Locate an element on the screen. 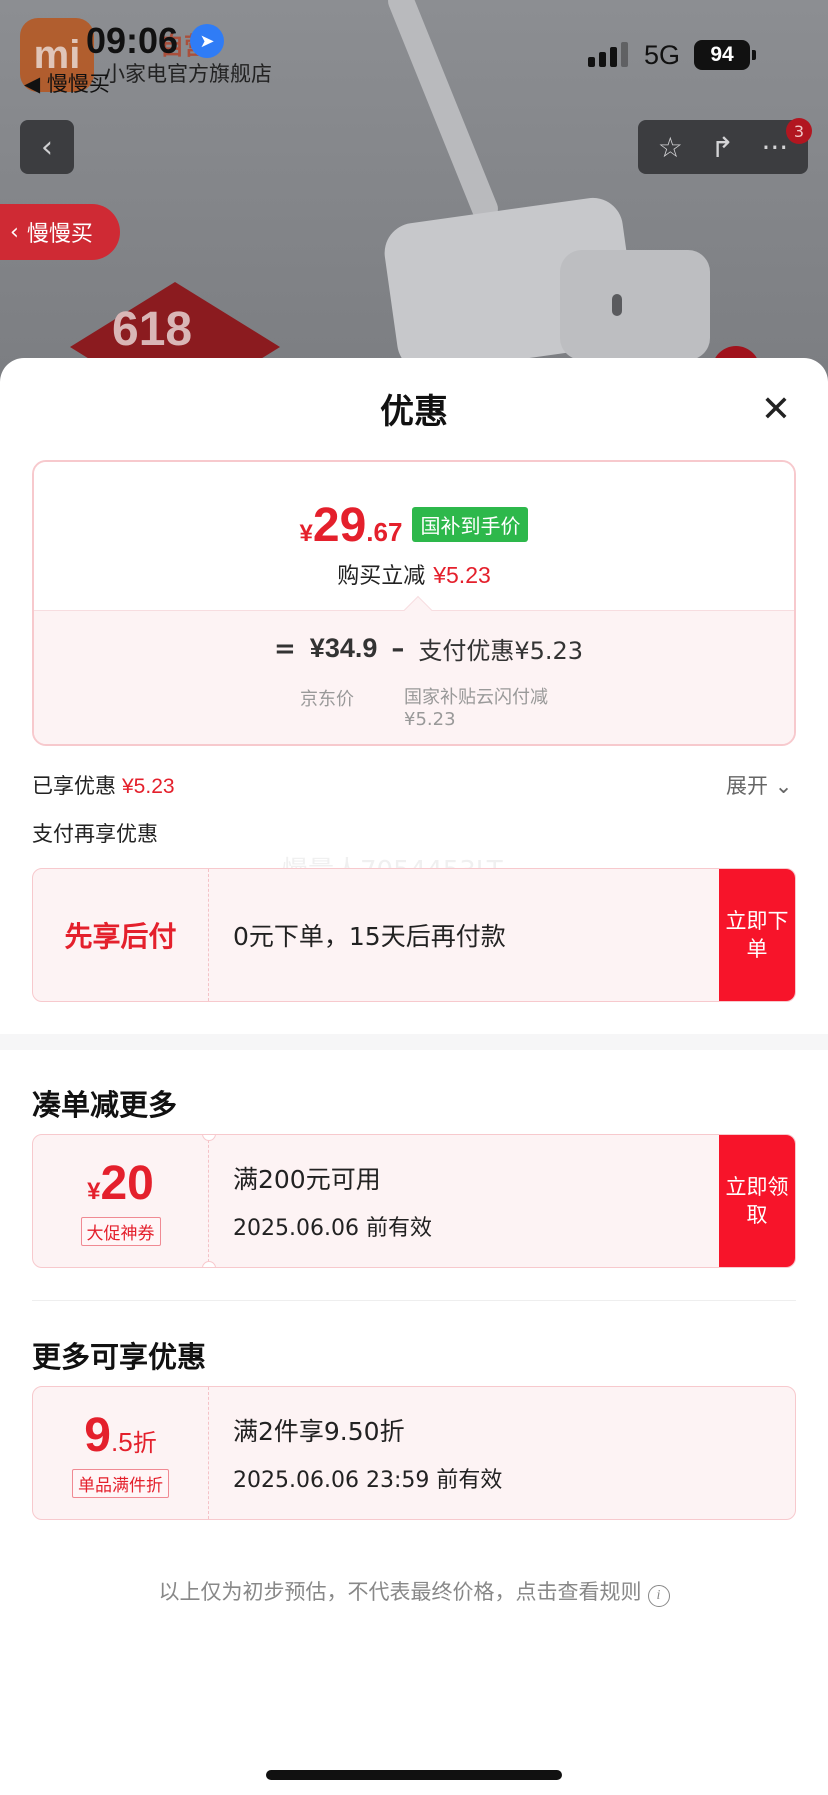  bnpl-left: 先享后付 is located at coordinates (121, 935).